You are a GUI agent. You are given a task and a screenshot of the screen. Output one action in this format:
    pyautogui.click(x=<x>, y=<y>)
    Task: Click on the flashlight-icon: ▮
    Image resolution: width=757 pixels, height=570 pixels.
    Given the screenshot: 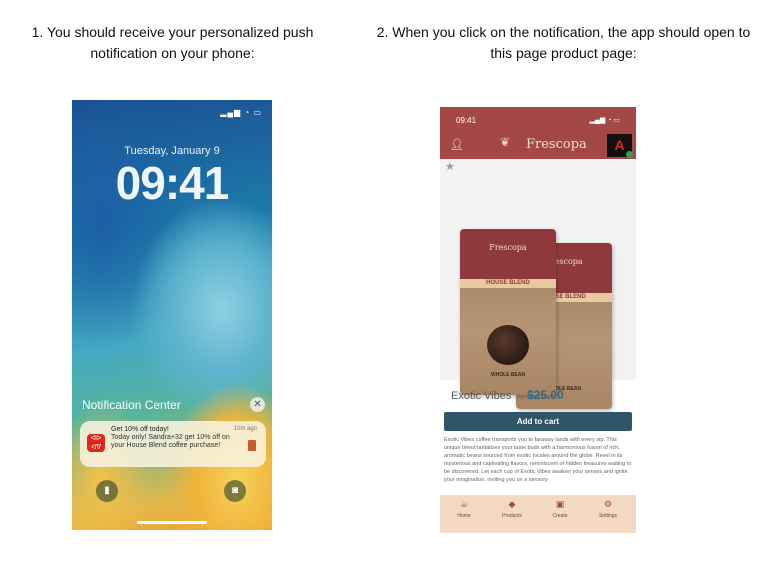 What is the action you would take?
    pyautogui.click(x=107, y=491)
    